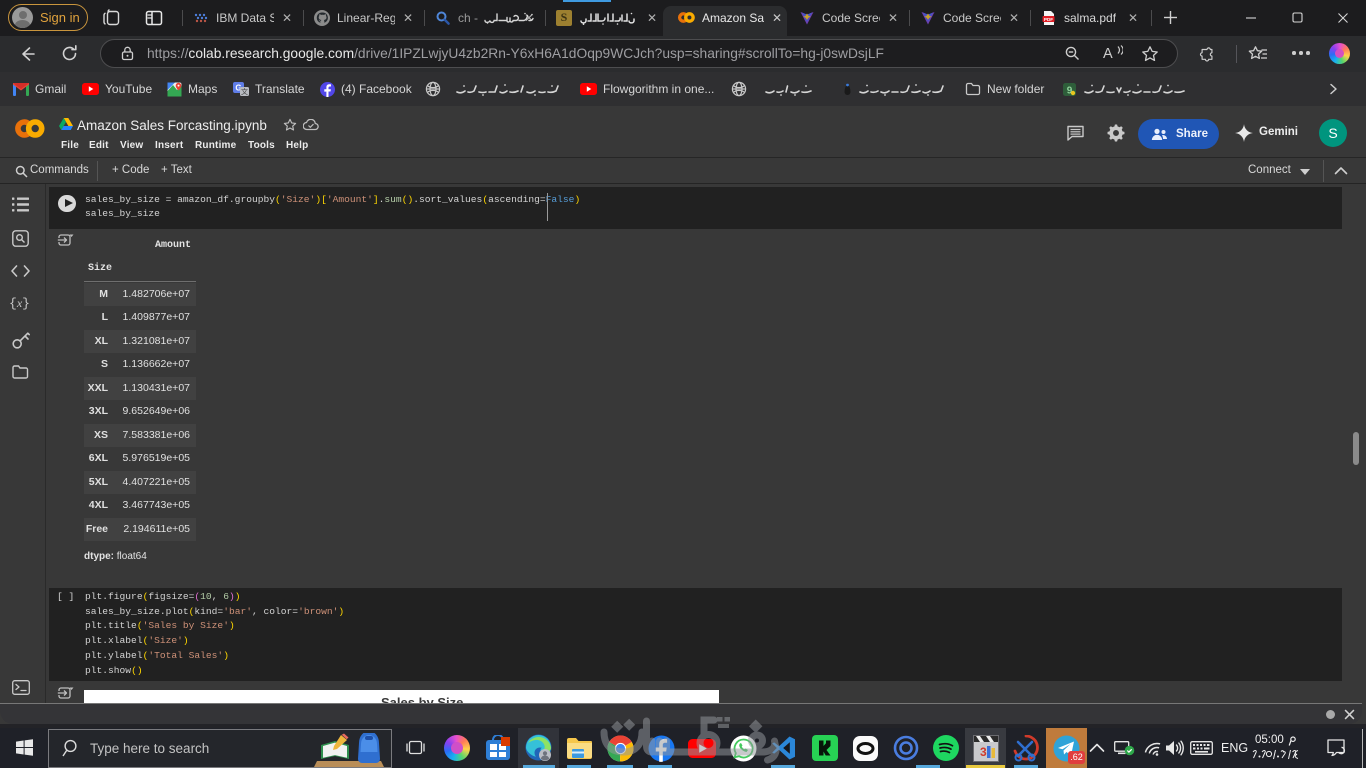 The width and height of the screenshot is (1366, 768). What do you see at coordinates (1048, 18) in the screenshot?
I see `svg-text: PDF` at bounding box center [1048, 18].